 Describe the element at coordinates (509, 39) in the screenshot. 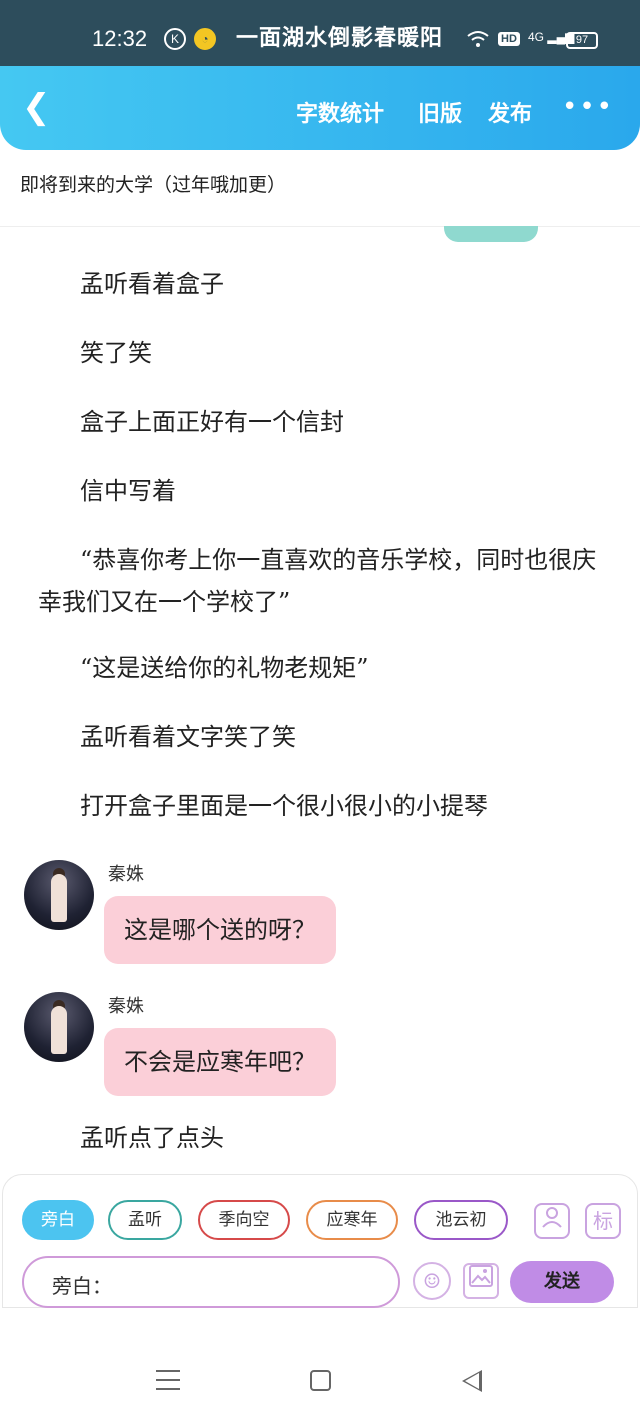

I see `hd-icon: HD` at that location.